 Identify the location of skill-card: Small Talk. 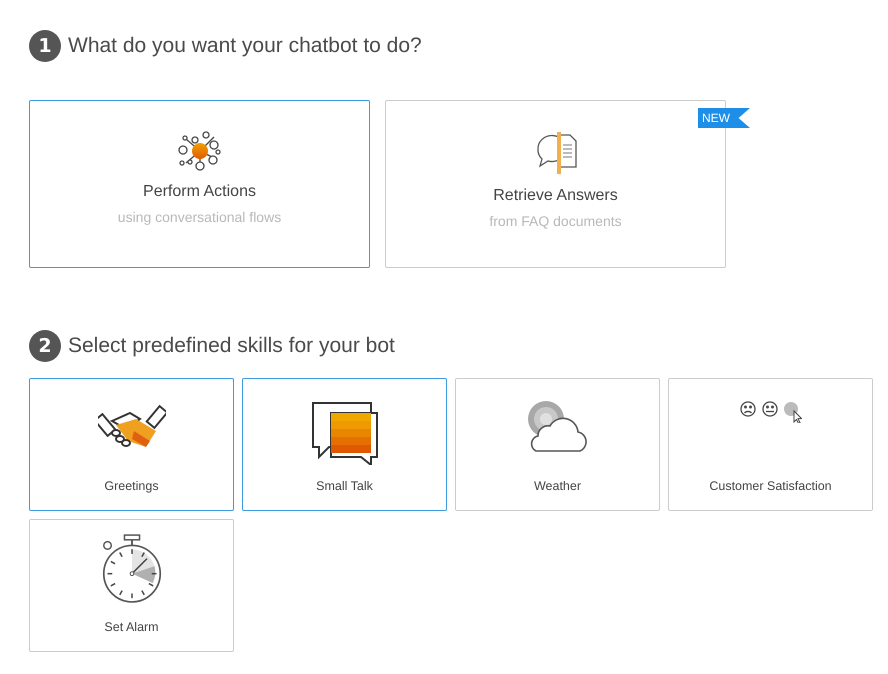
(344, 444).